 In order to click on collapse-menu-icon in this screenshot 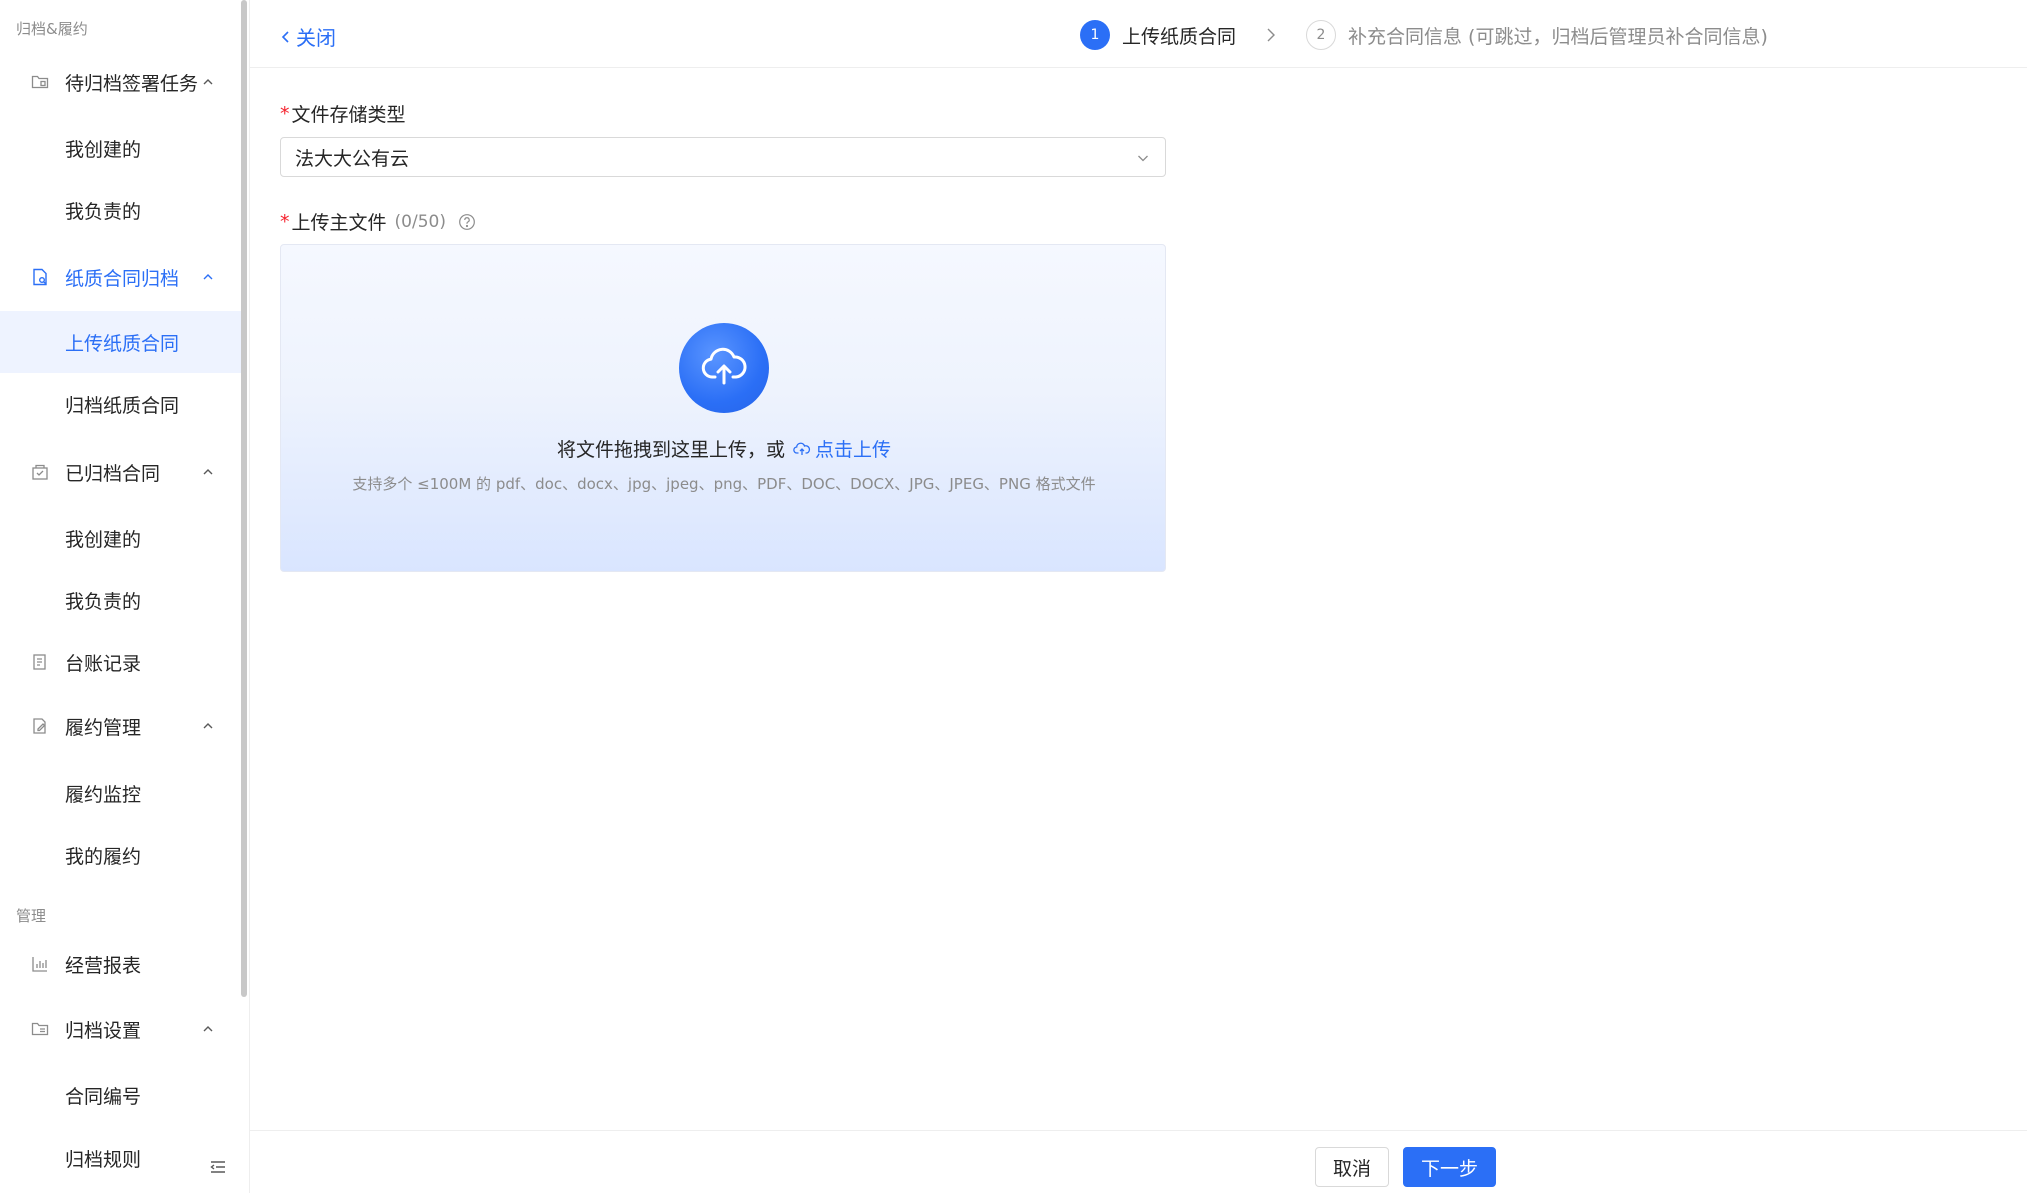, I will do `click(218, 1167)`.